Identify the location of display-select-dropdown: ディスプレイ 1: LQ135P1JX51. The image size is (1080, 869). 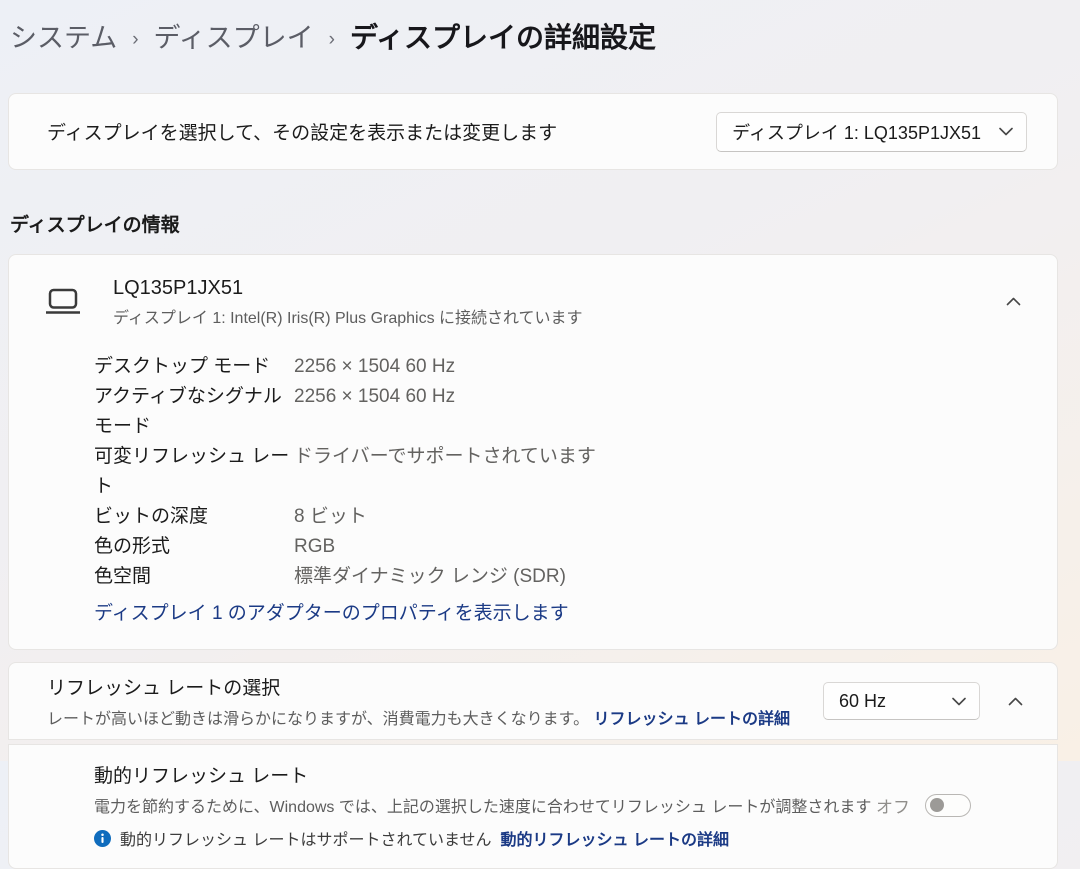
(871, 131).